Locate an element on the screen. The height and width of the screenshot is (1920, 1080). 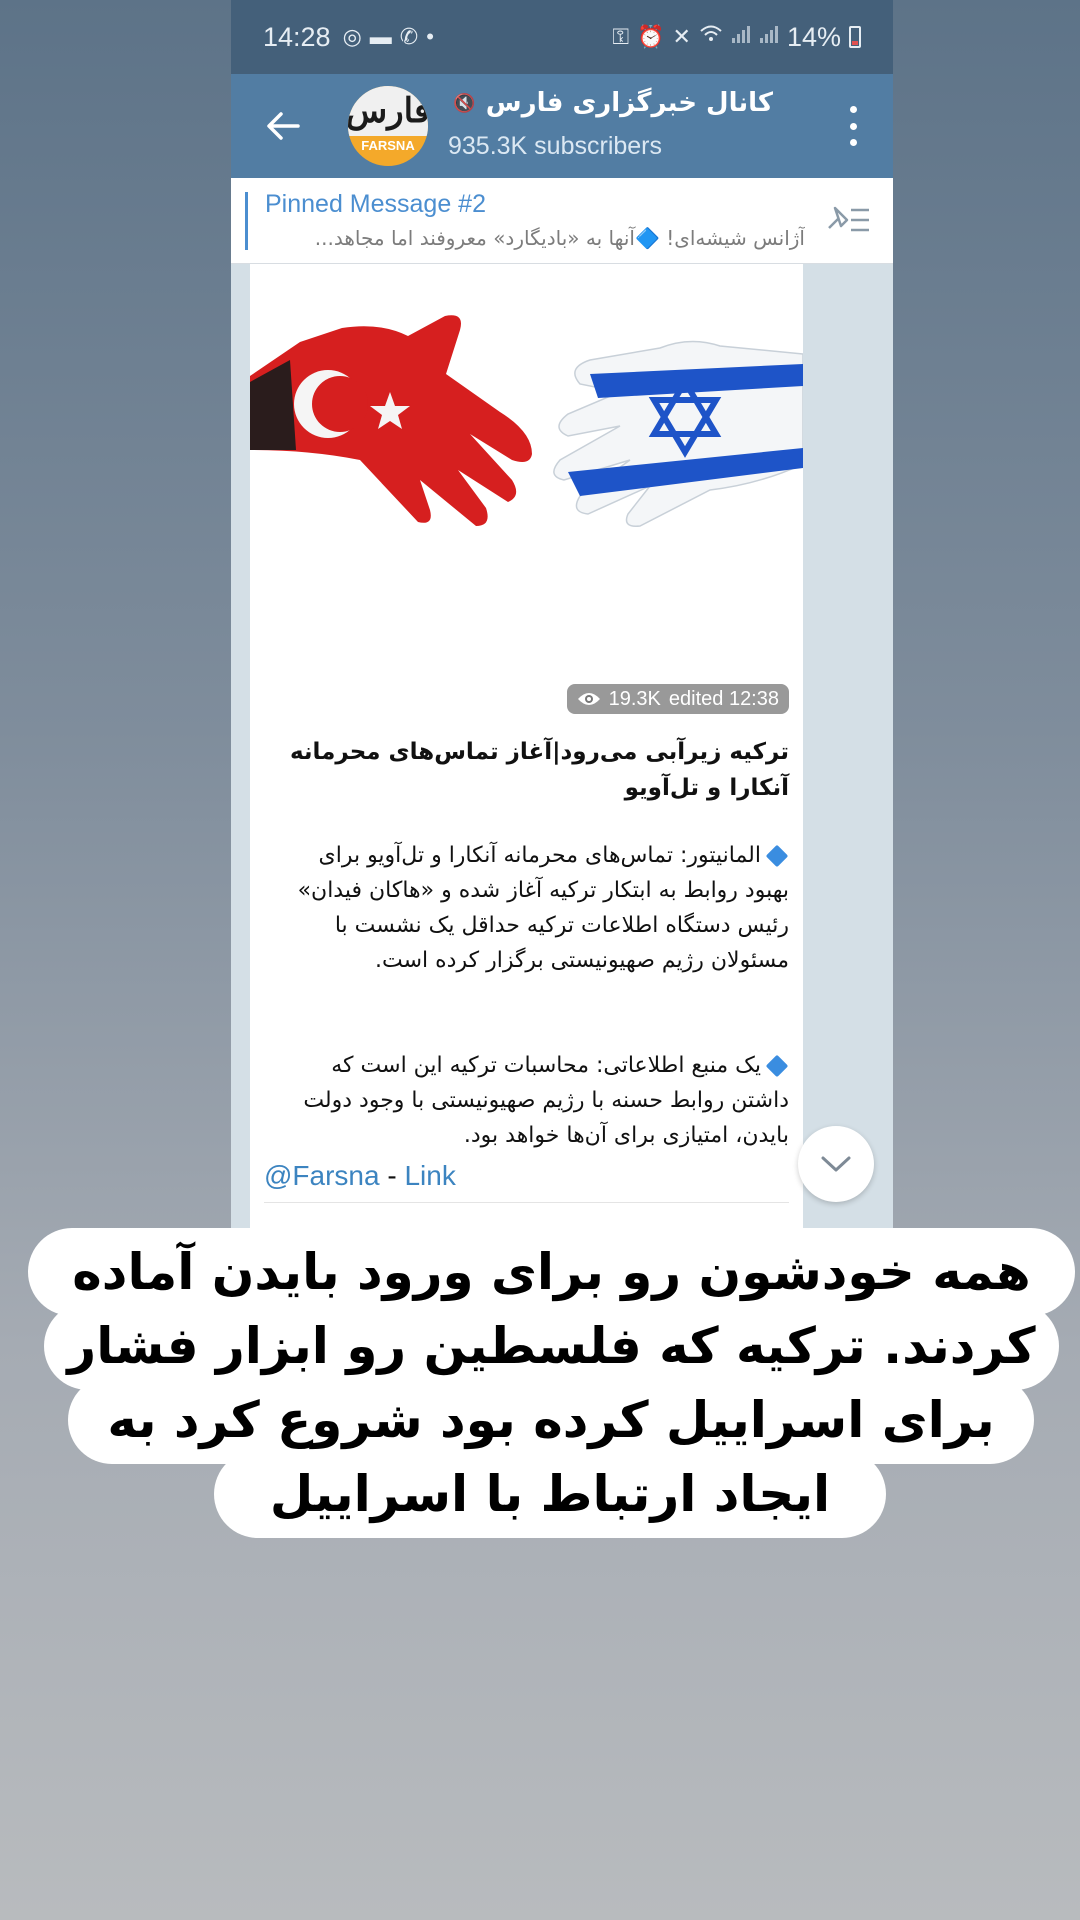
chevron-down-icon is located at coordinates (836, 1164).